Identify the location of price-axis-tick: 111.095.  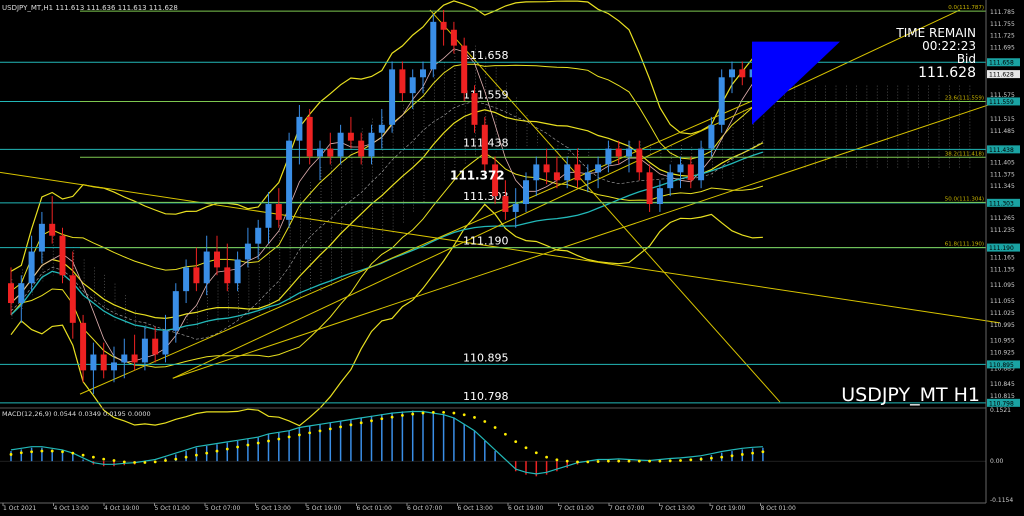
(1002, 285).